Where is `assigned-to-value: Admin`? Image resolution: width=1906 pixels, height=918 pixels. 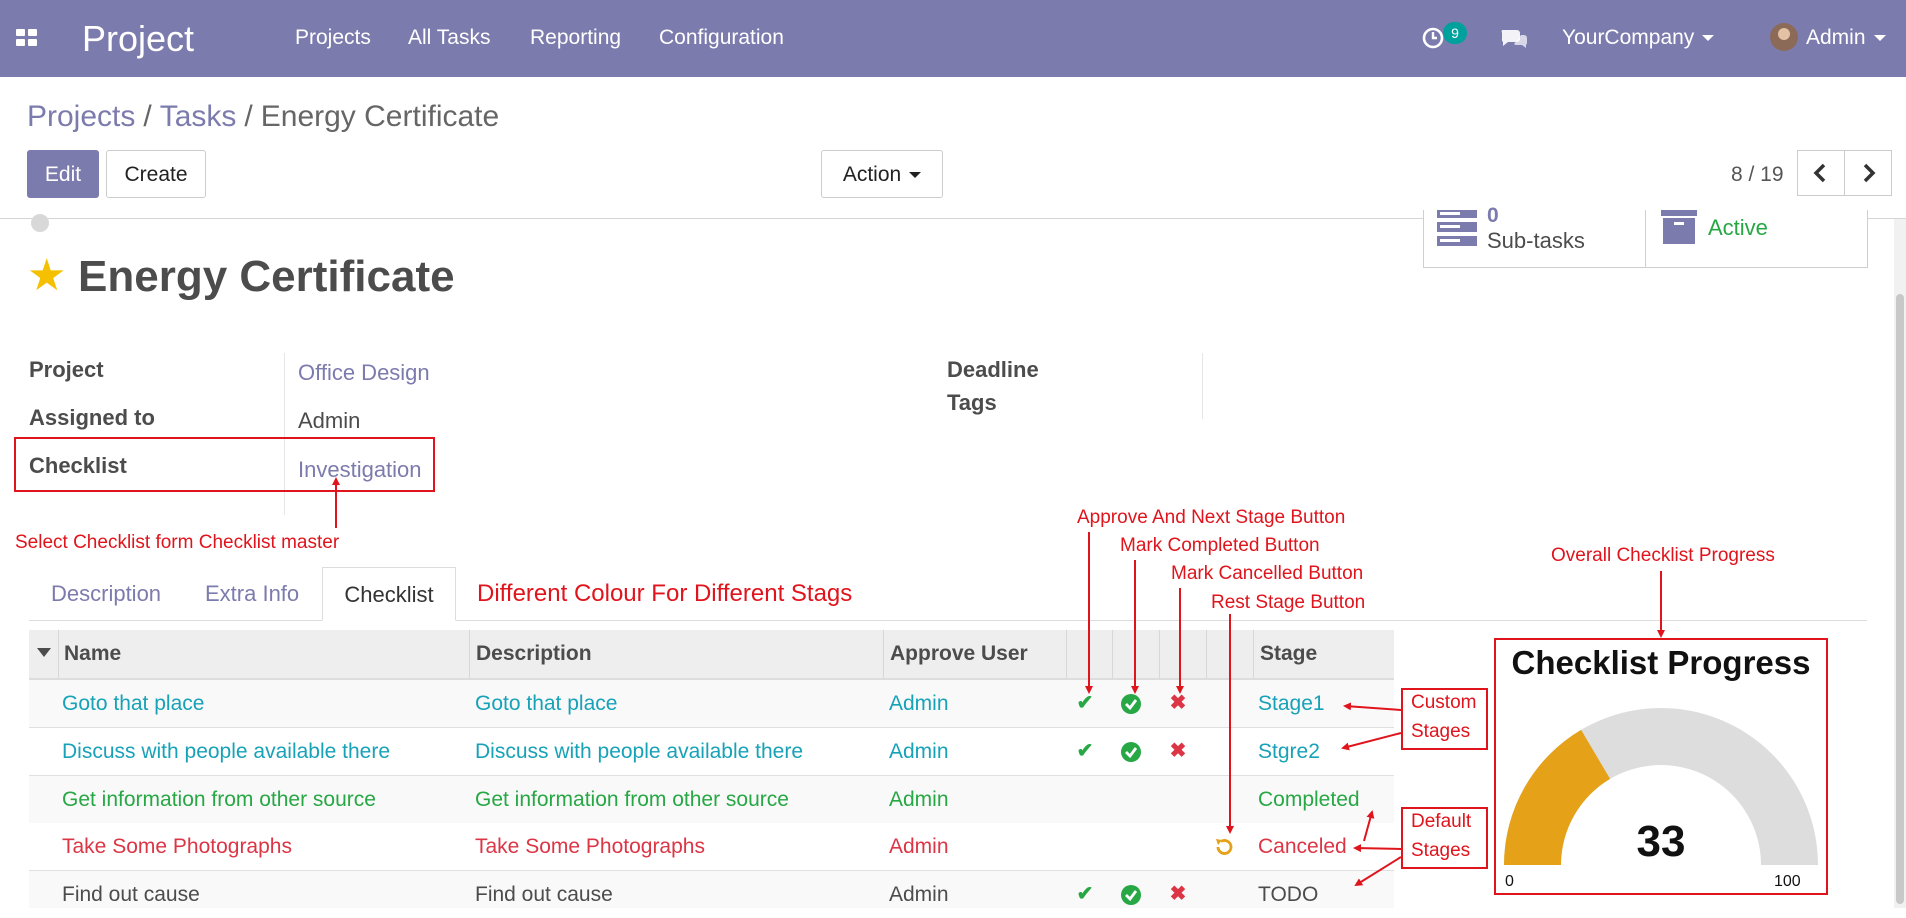
assigned-to-value: Admin is located at coordinates (329, 421).